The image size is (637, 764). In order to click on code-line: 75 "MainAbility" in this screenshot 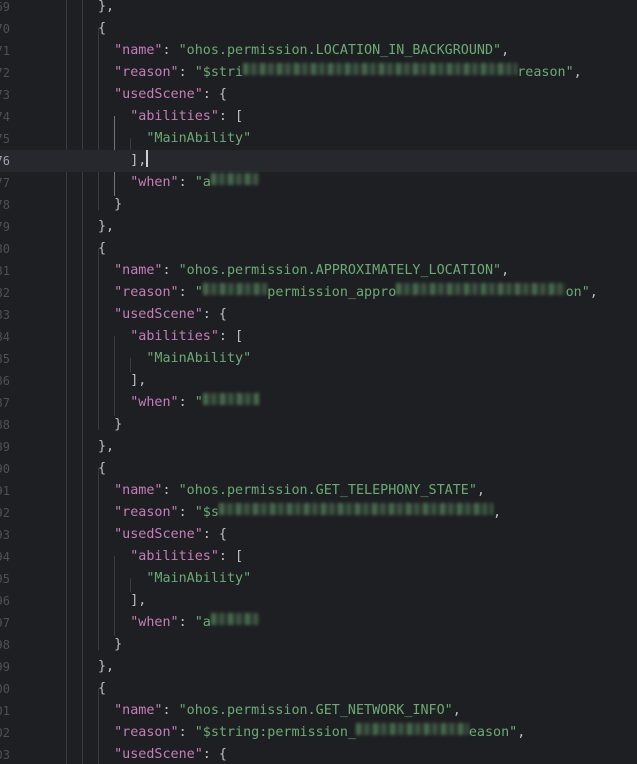, I will do `click(318, 139)`.